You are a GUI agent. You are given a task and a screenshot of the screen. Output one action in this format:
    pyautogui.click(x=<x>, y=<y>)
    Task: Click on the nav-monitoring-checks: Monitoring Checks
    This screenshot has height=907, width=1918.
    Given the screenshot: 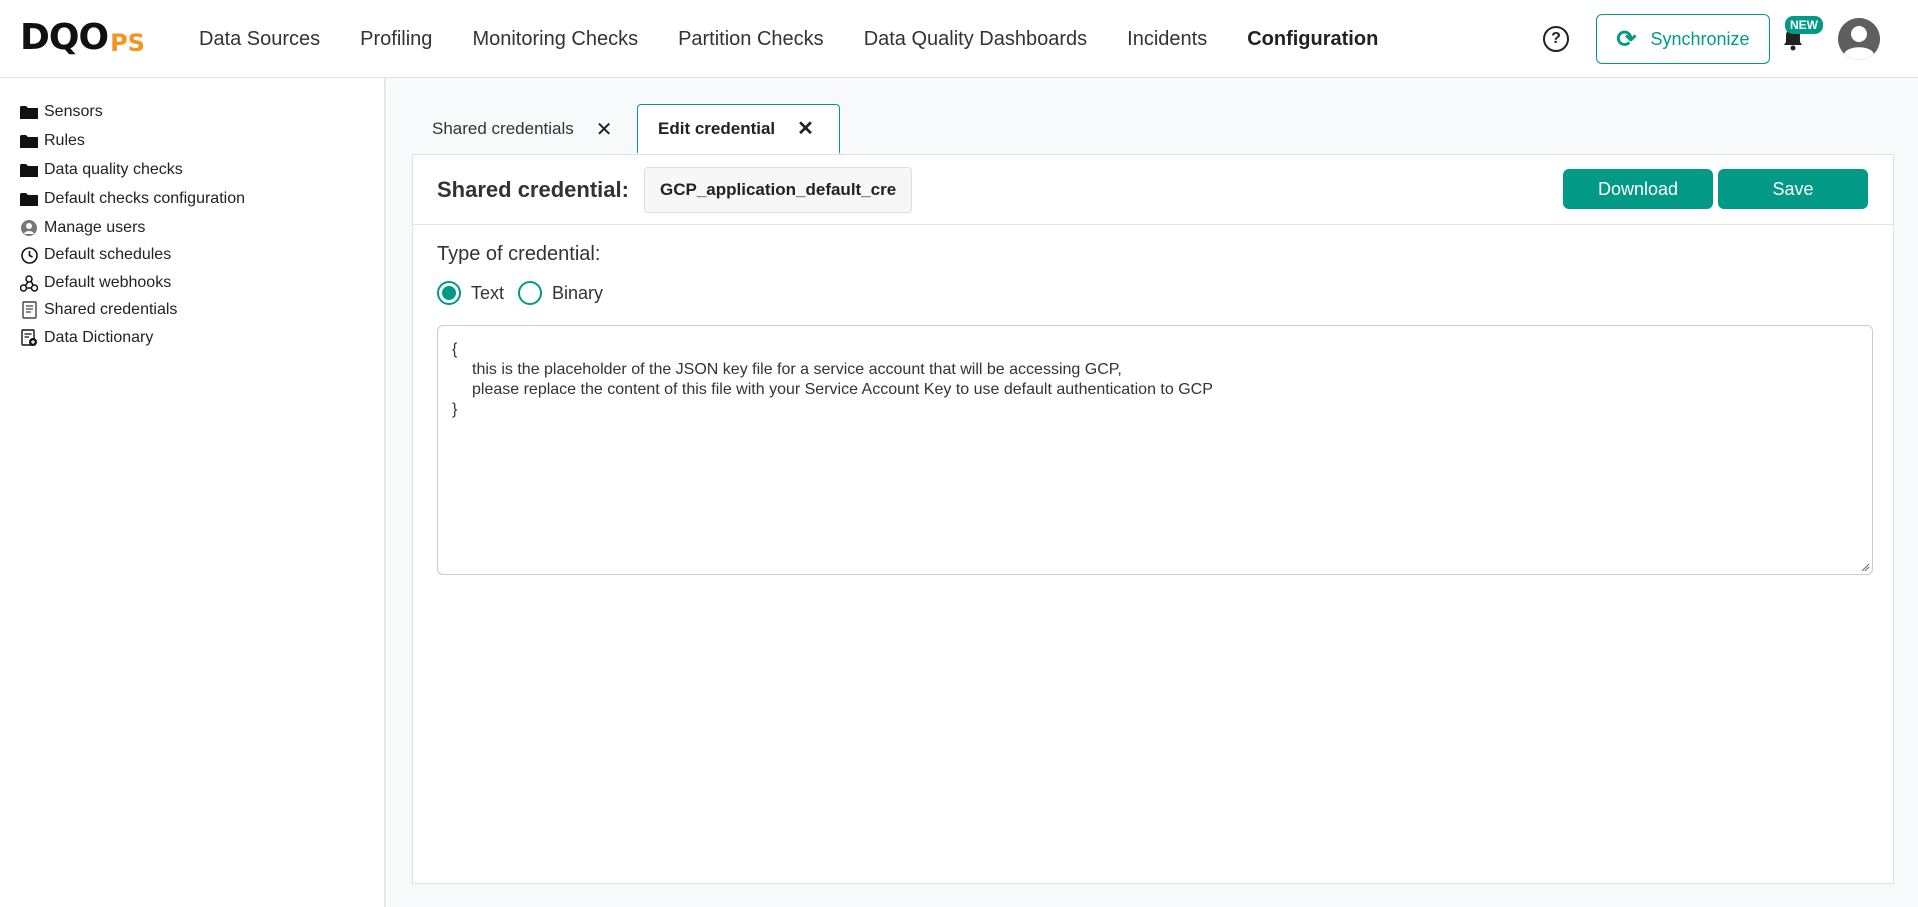 What is the action you would take?
    pyautogui.click(x=555, y=39)
    